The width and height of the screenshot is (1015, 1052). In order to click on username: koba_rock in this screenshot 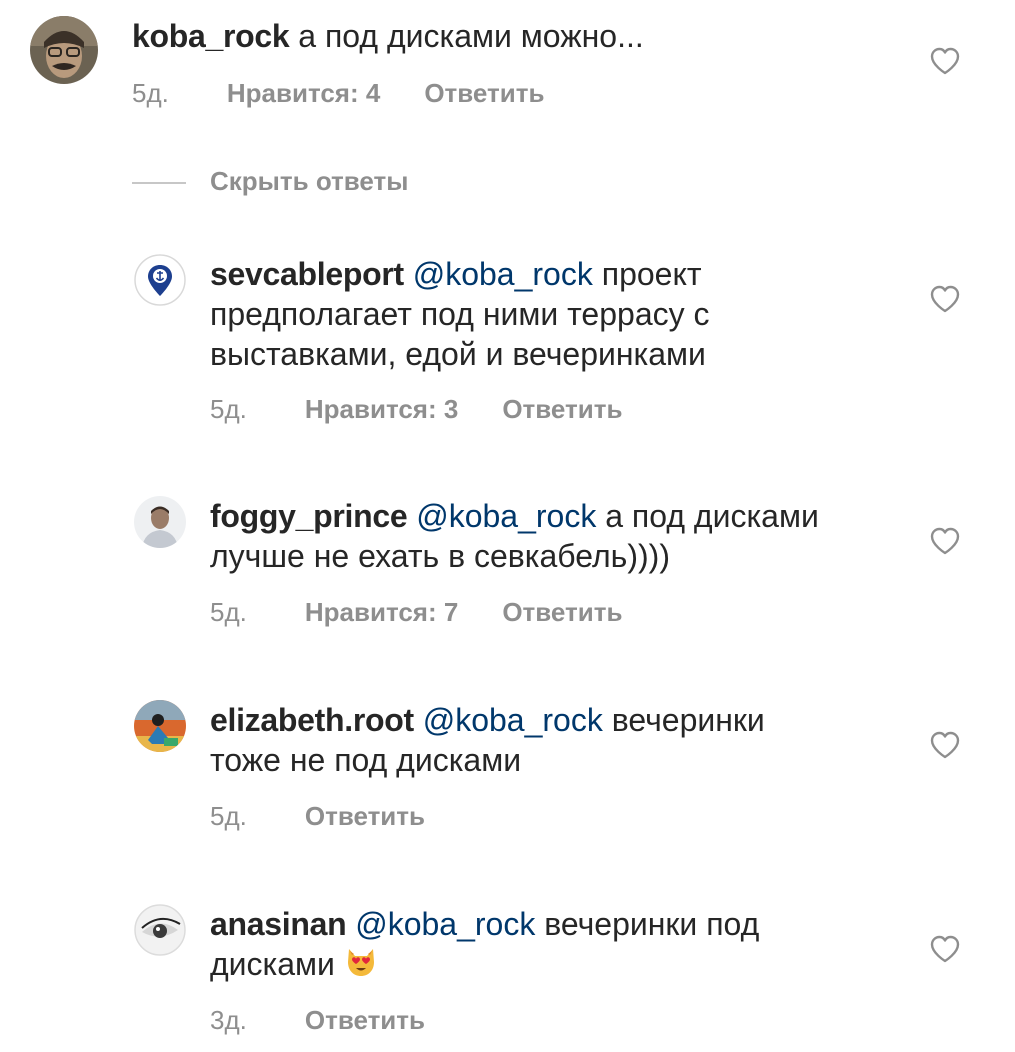, I will do `click(211, 36)`.